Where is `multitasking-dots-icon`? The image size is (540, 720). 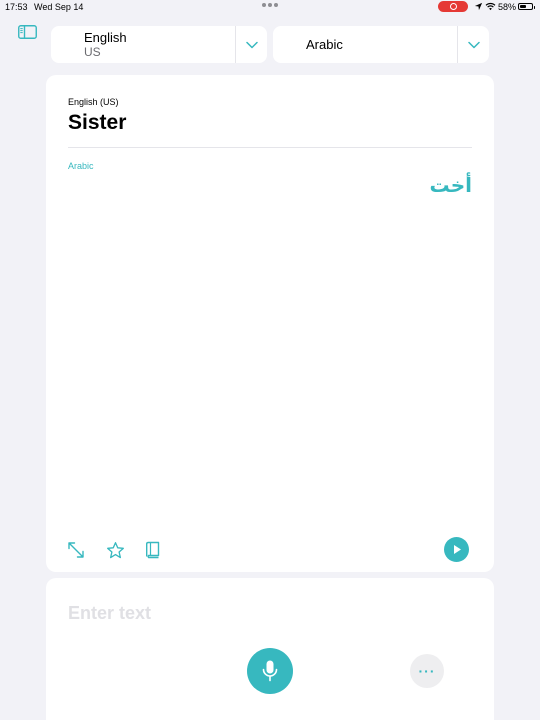 multitasking-dots-icon is located at coordinates (270, 5).